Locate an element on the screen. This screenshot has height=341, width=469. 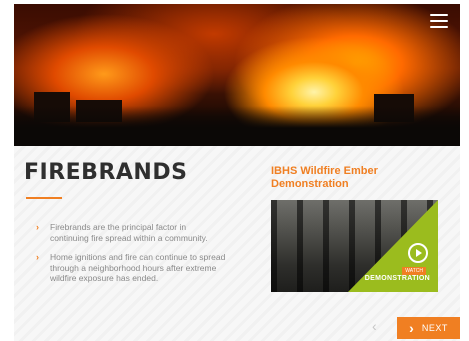
page-title: FIREBRANDS is located at coordinates (106, 172).